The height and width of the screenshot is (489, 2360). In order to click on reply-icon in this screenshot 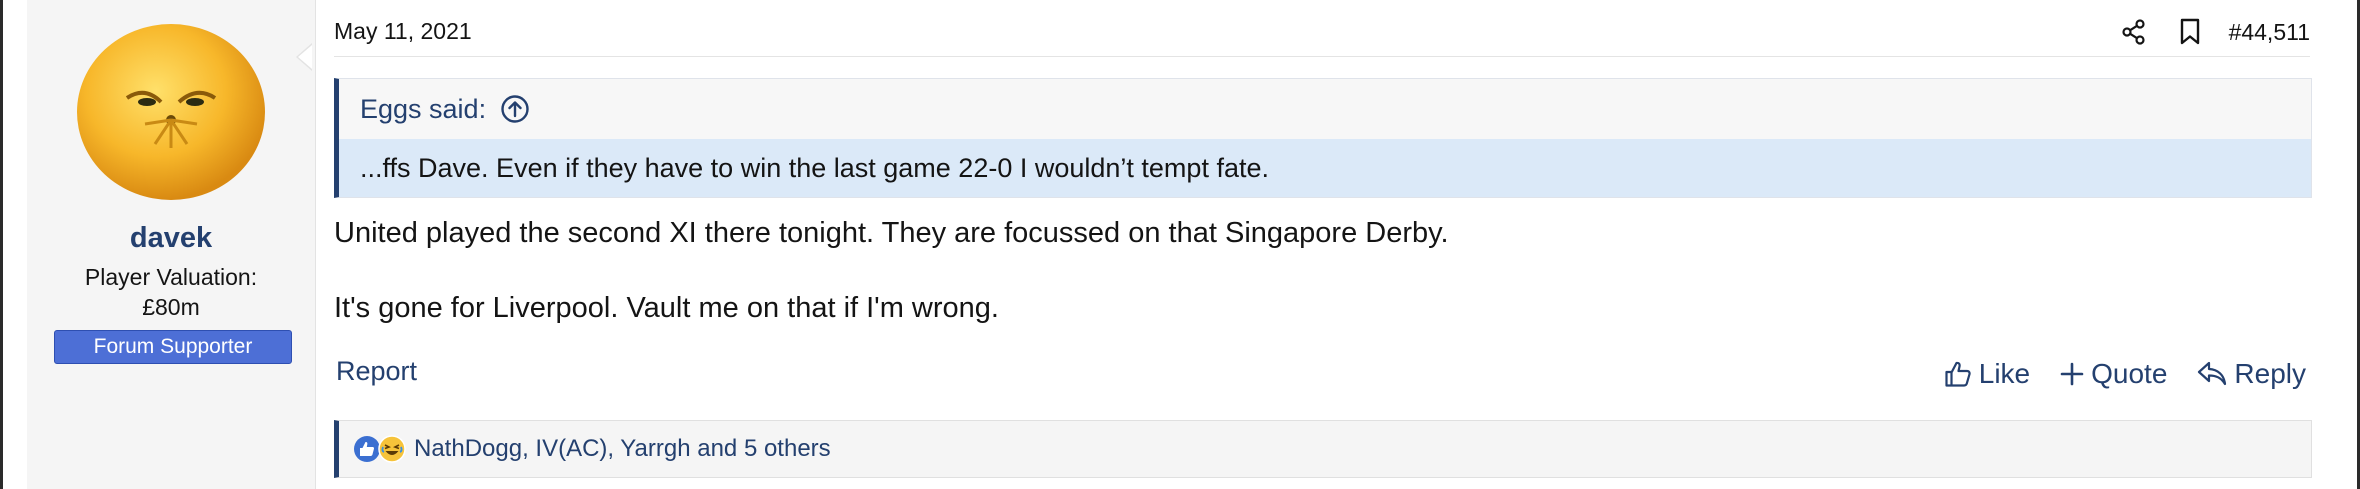, I will do `click(2212, 373)`.